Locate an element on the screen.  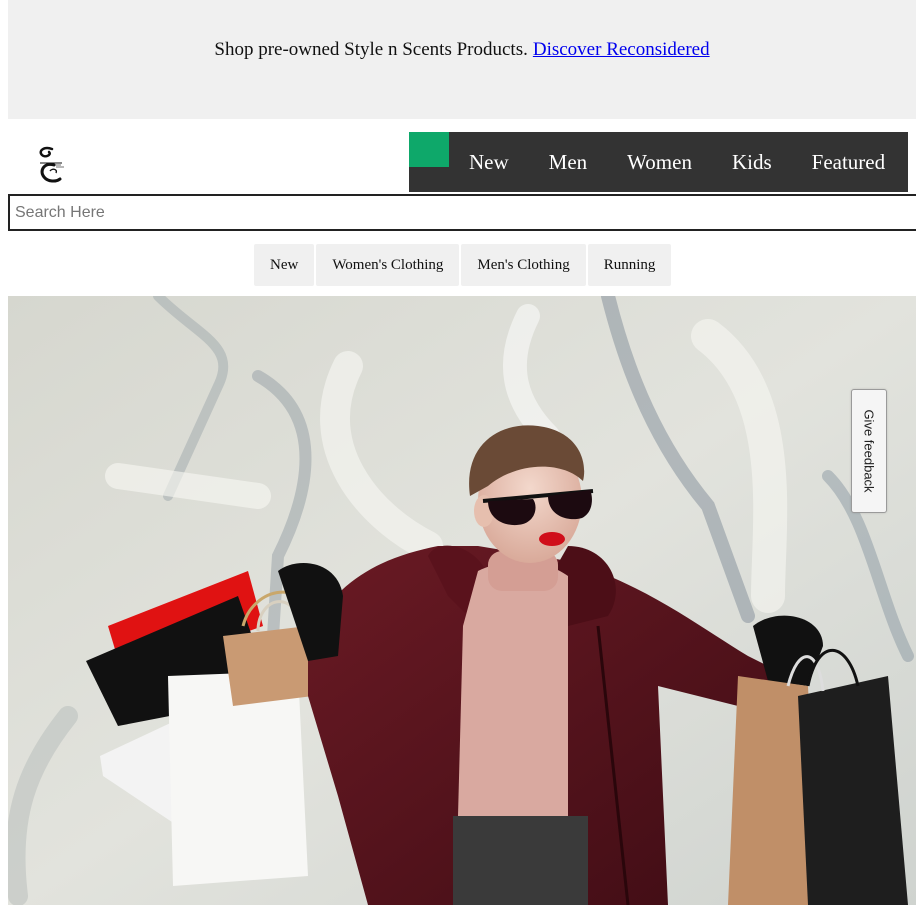
nav-item-new: New is located at coordinates (489, 162).